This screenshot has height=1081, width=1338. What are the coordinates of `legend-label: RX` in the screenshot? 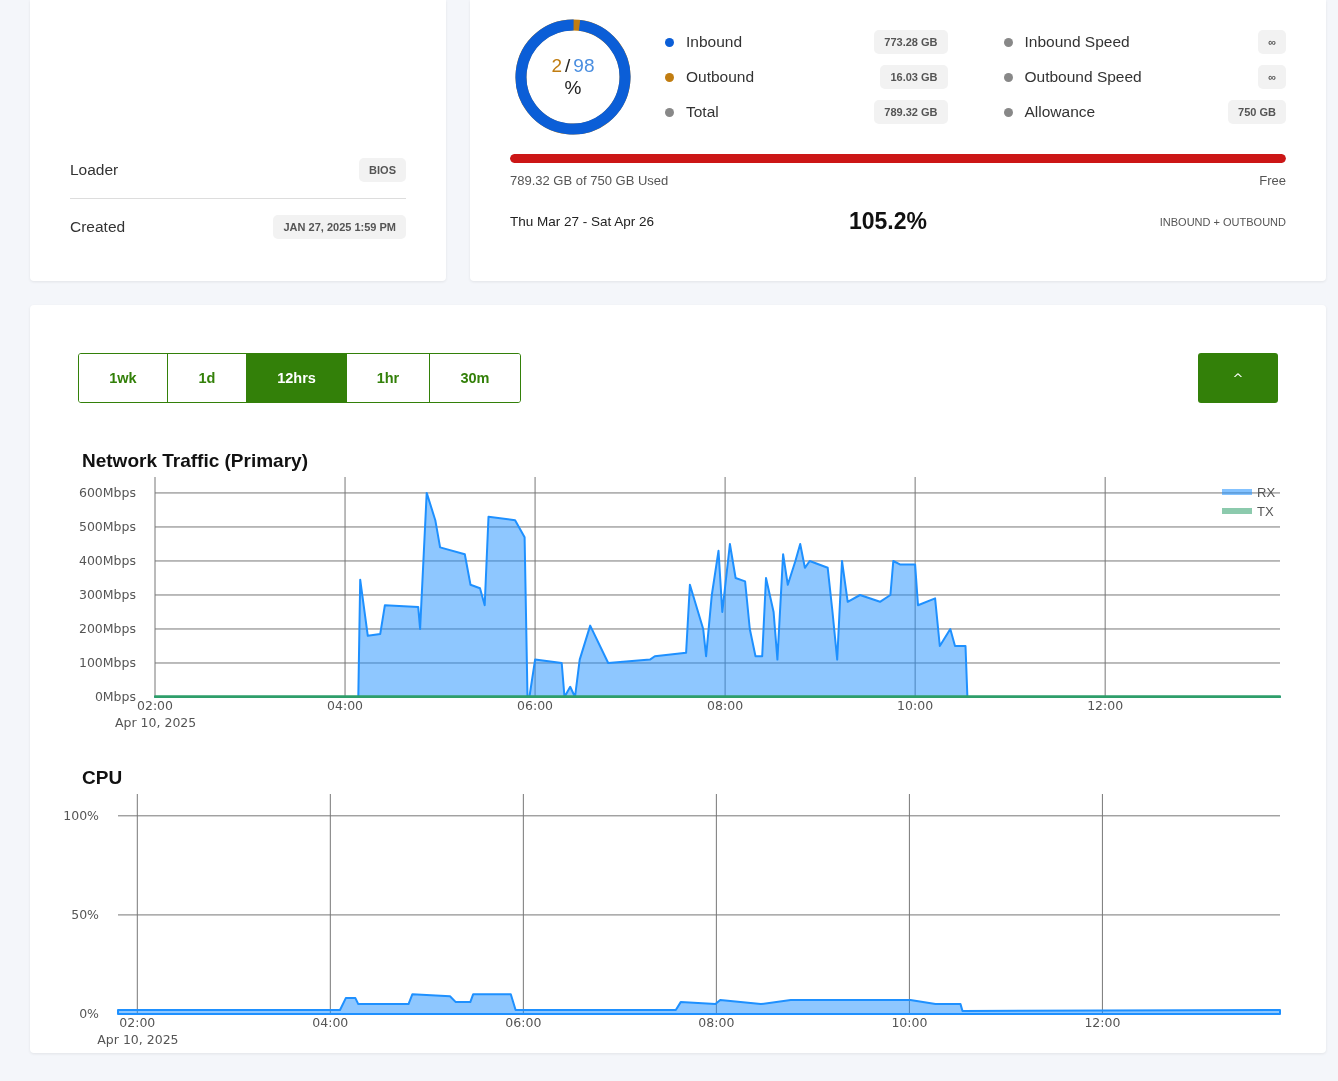 It's located at (1266, 492).